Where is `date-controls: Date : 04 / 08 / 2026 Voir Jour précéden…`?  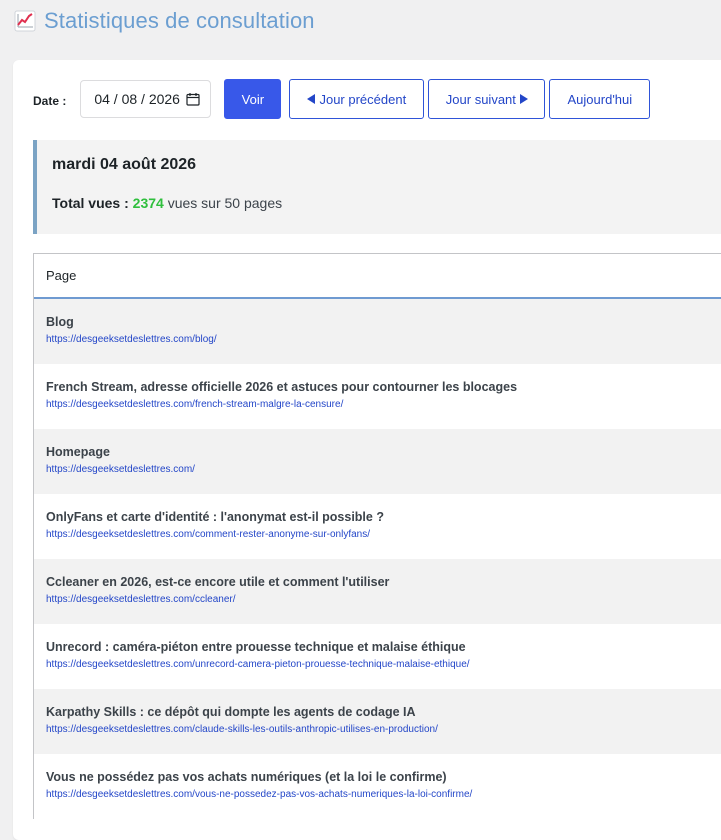
date-controls: Date : 04 / 08 / 2026 Voir Jour précéden… is located at coordinates (343, 99).